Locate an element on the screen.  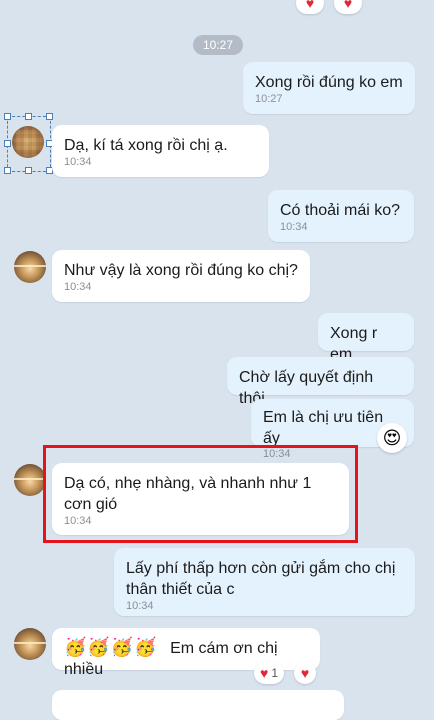
message-bubble-incoming: Như vậy là xong rồi đúng ko chị? 10:34 is located at coordinates (181, 276).